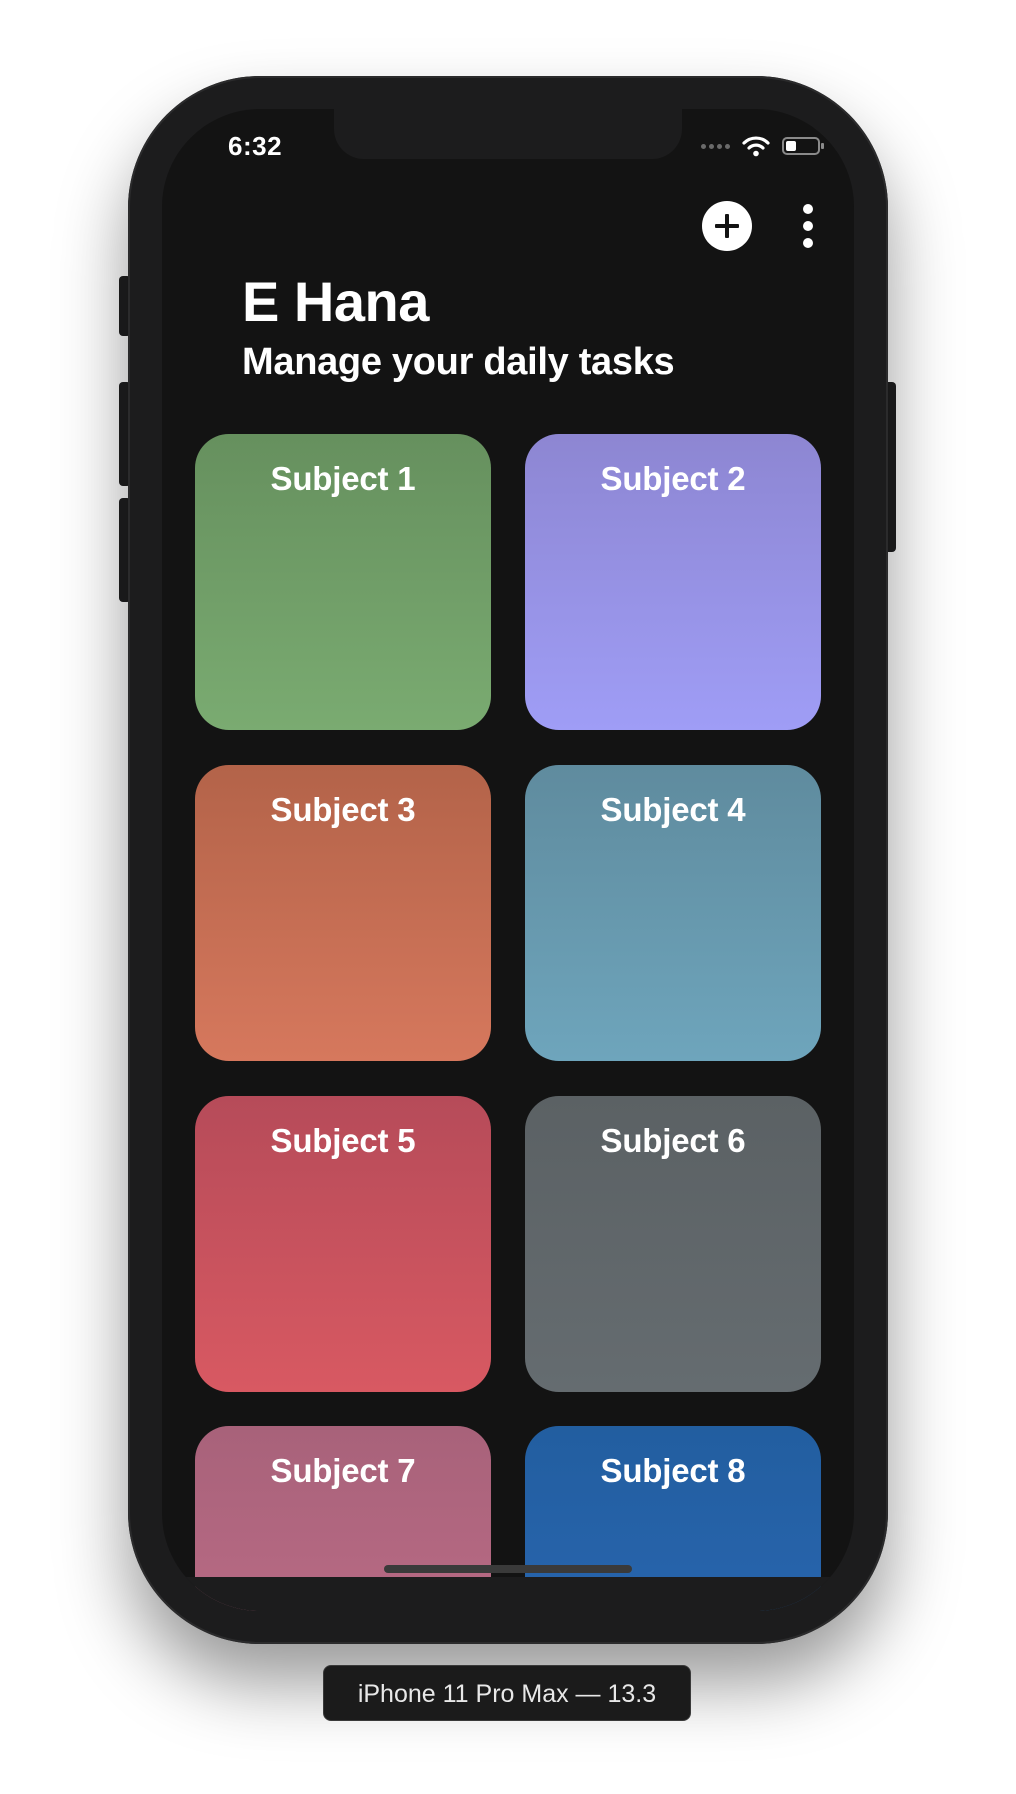  What do you see at coordinates (673, 1140) in the screenshot?
I see `subject-card-label: Subject 6` at bounding box center [673, 1140].